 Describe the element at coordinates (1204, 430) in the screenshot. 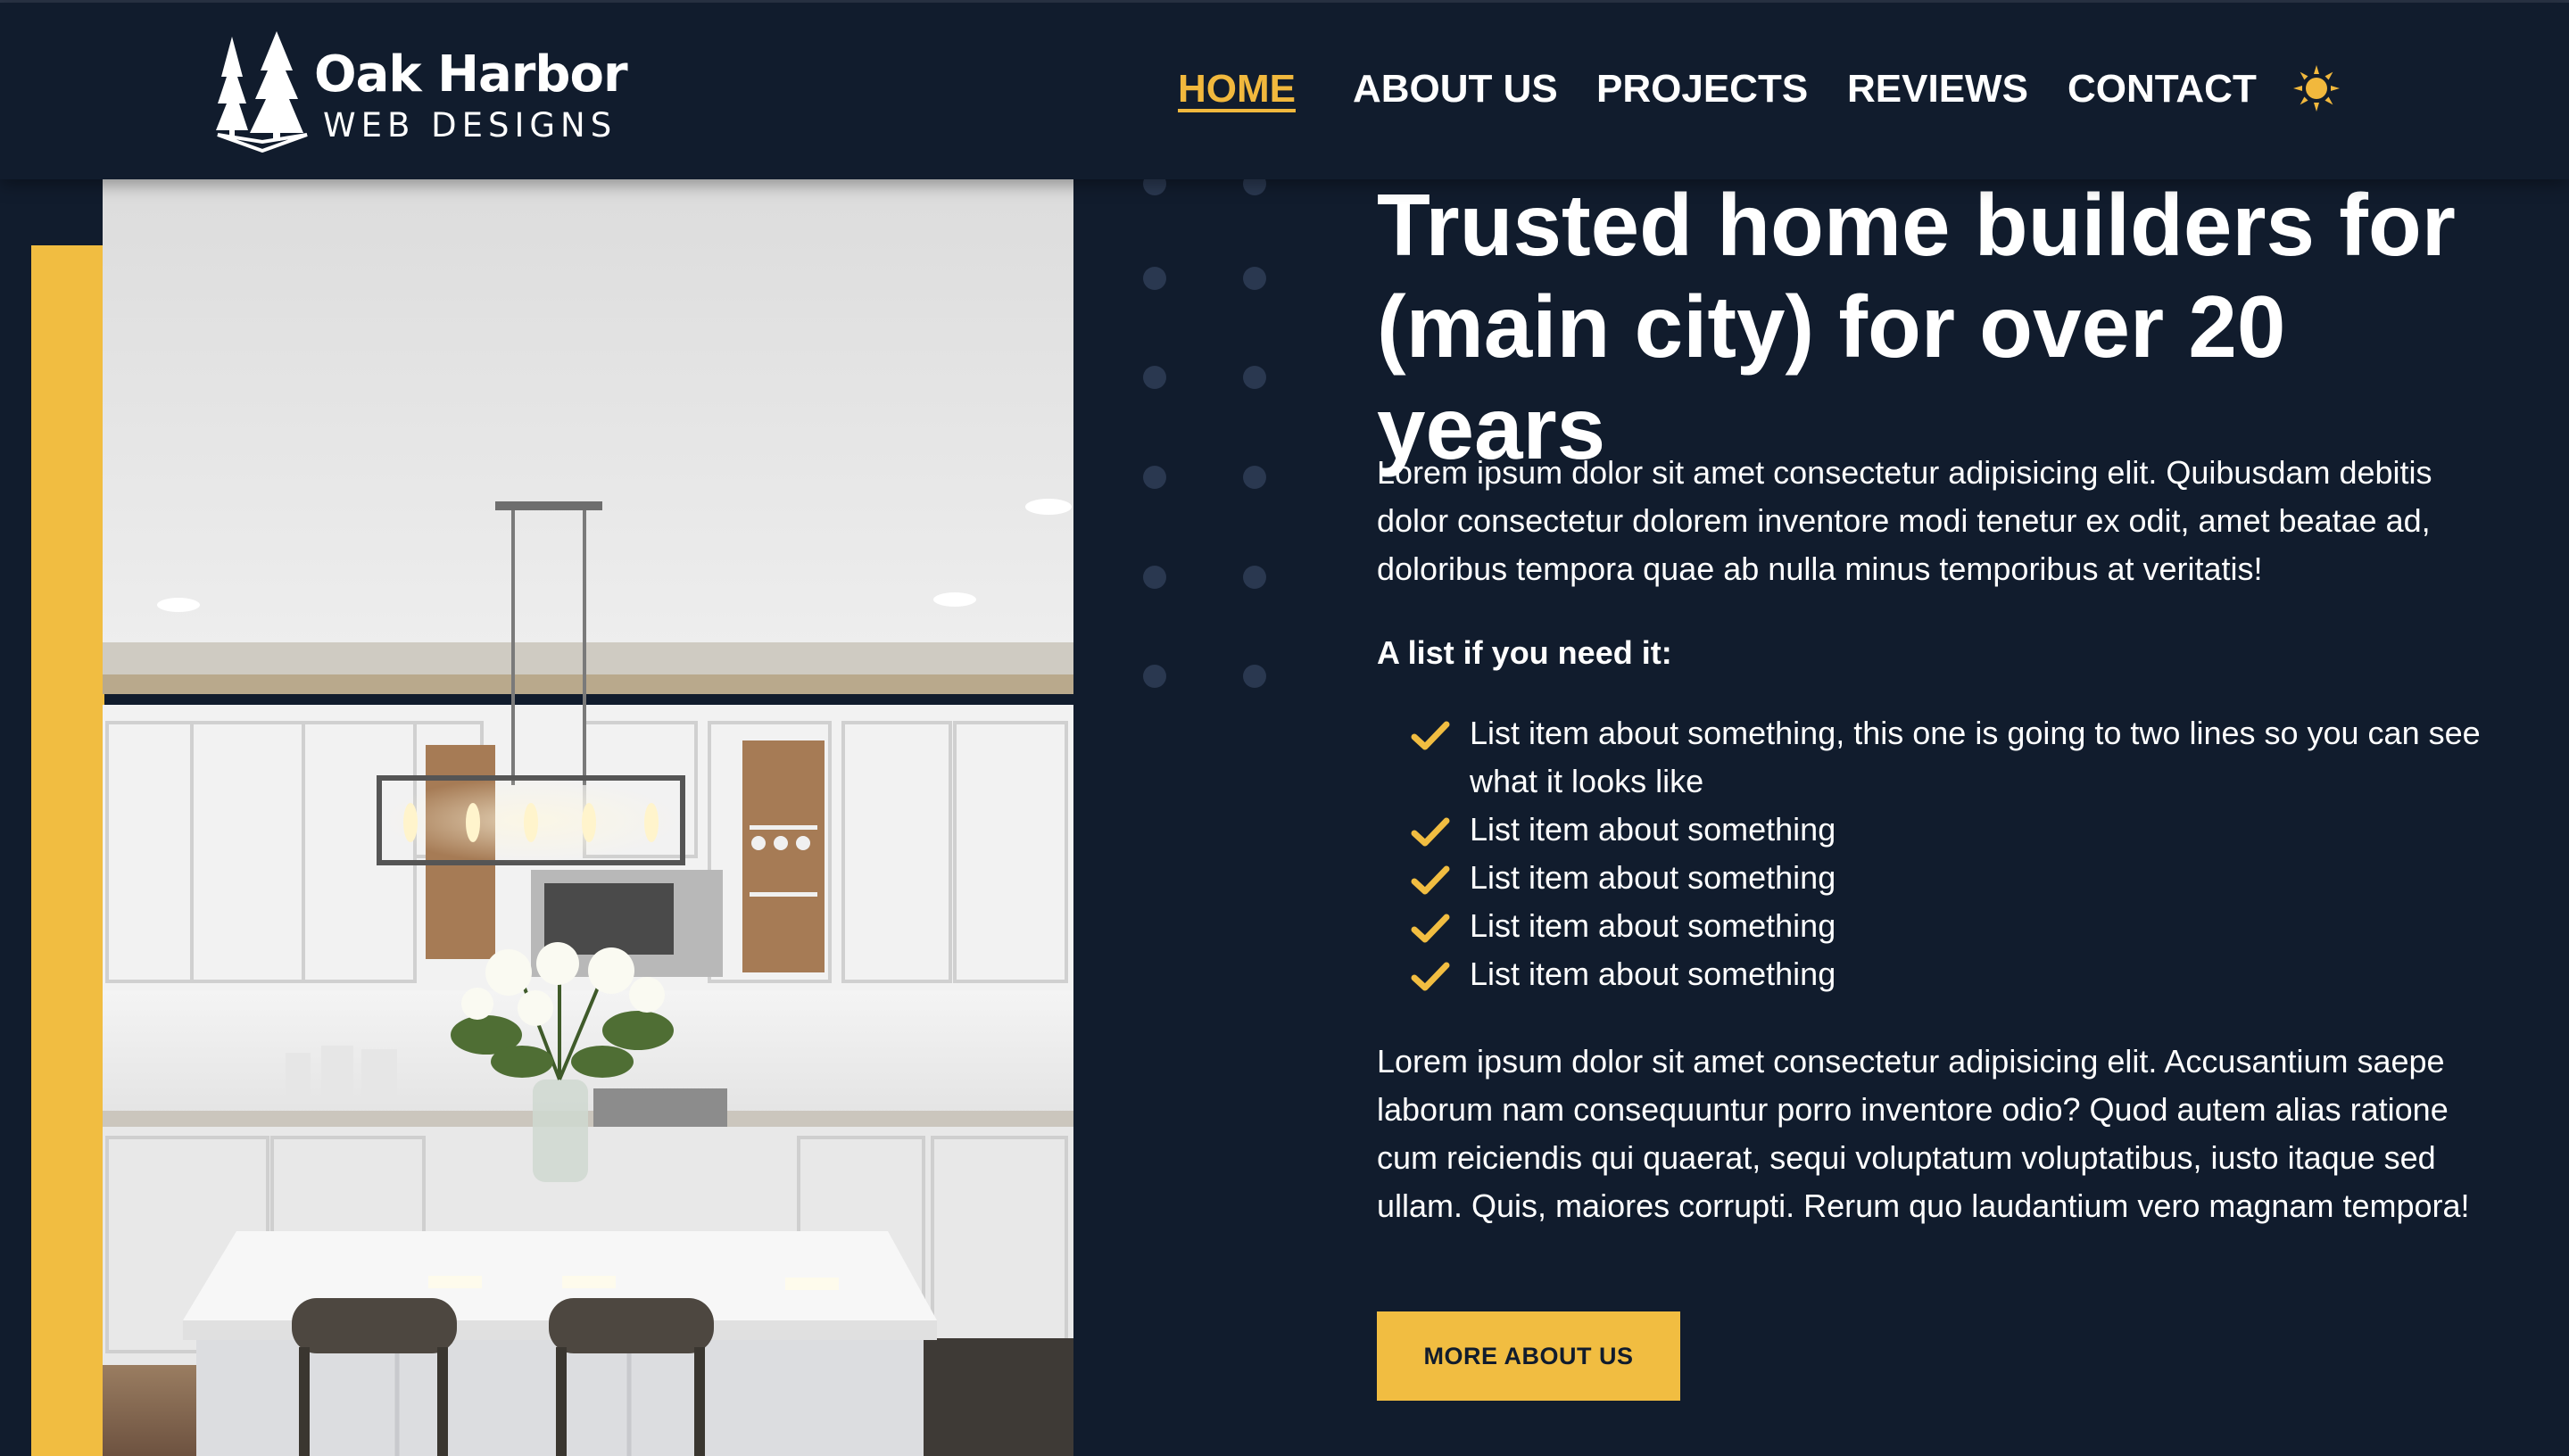

I see `dot-grid-decoration` at that location.